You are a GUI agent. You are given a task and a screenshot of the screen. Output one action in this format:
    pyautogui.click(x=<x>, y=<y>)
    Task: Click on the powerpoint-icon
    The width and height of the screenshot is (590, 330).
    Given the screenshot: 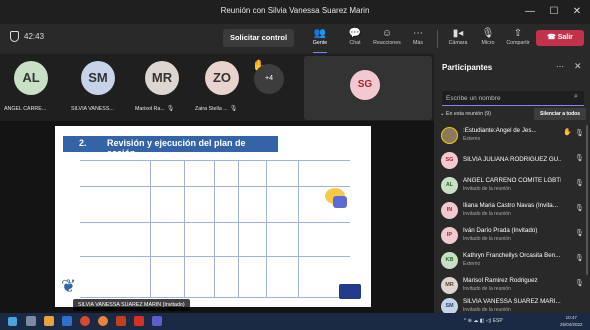 What is the action you would take?
    pyautogui.click(x=121, y=321)
    